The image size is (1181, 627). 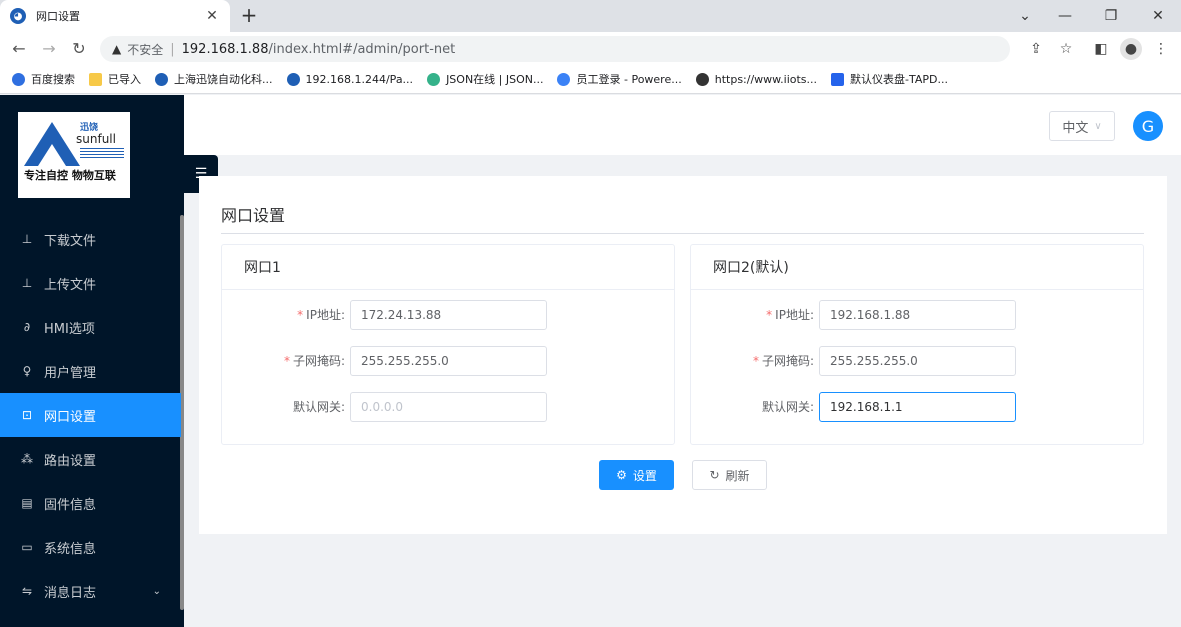 I want to click on logo-slogan: 专注自控 物物互联, so click(x=70, y=175).